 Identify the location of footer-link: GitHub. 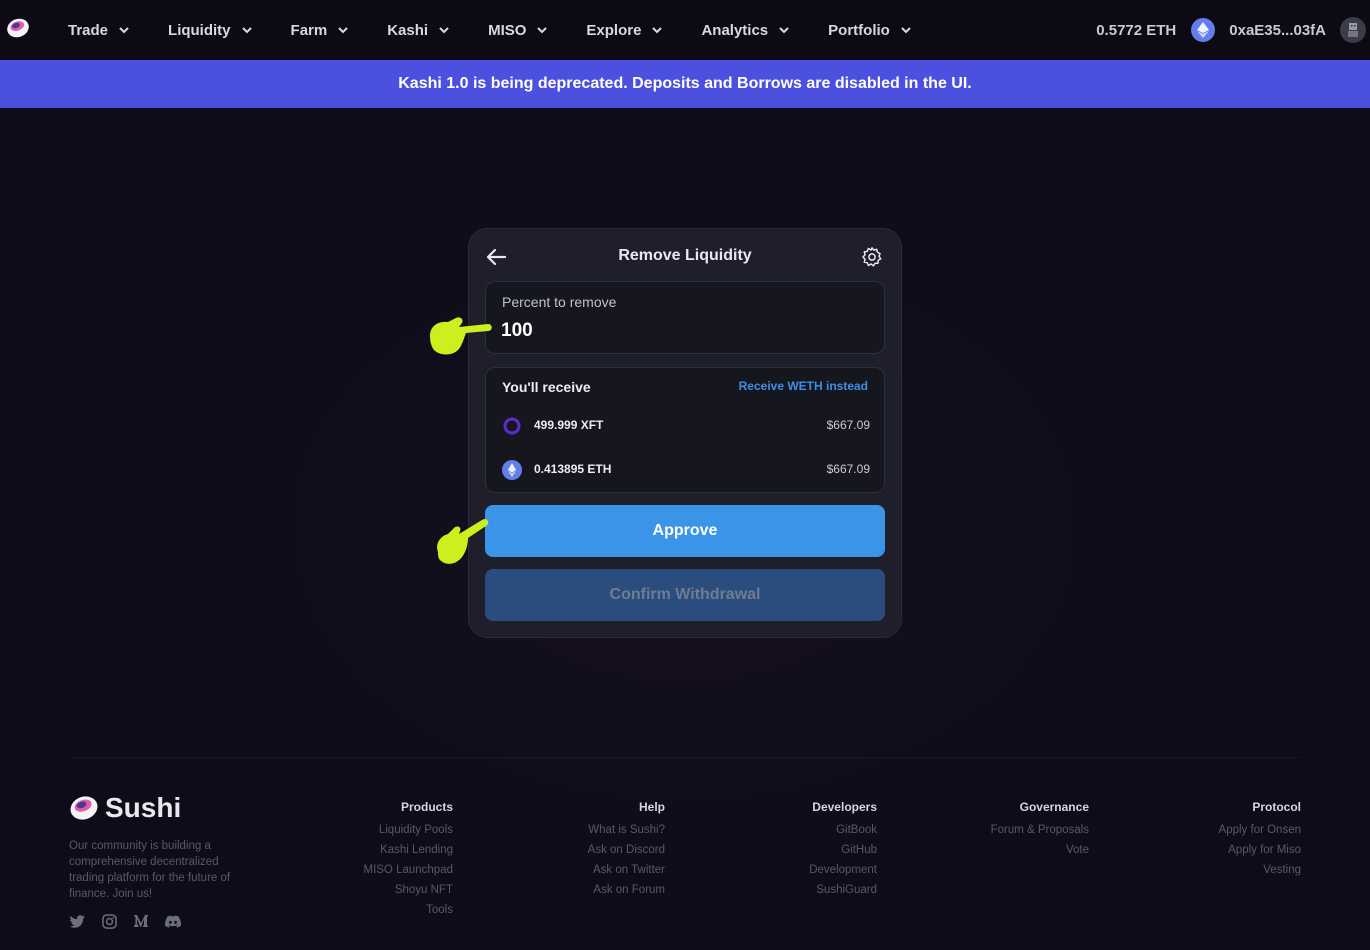
(827, 850).